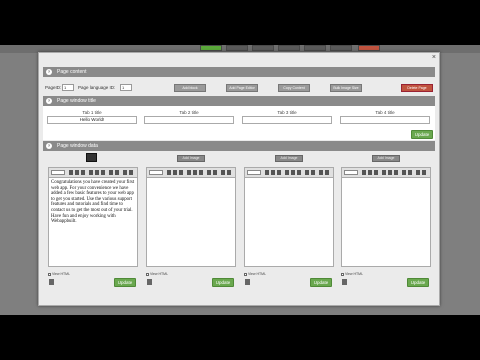  Describe the element at coordinates (321, 282) in the screenshot. I see `update-editor-3-button: Update` at that location.